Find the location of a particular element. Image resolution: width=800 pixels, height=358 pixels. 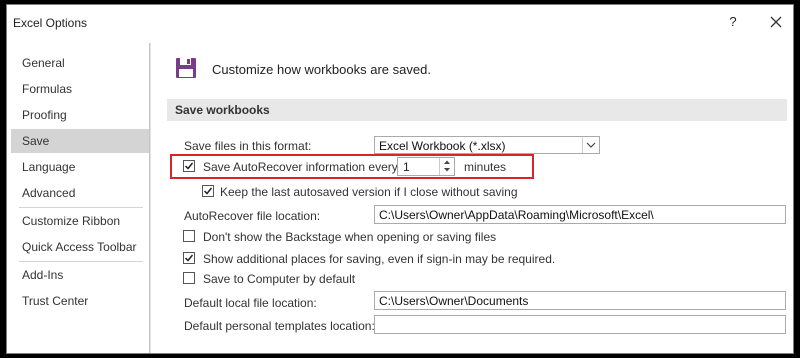

default-templates-location-input is located at coordinates (580, 324).